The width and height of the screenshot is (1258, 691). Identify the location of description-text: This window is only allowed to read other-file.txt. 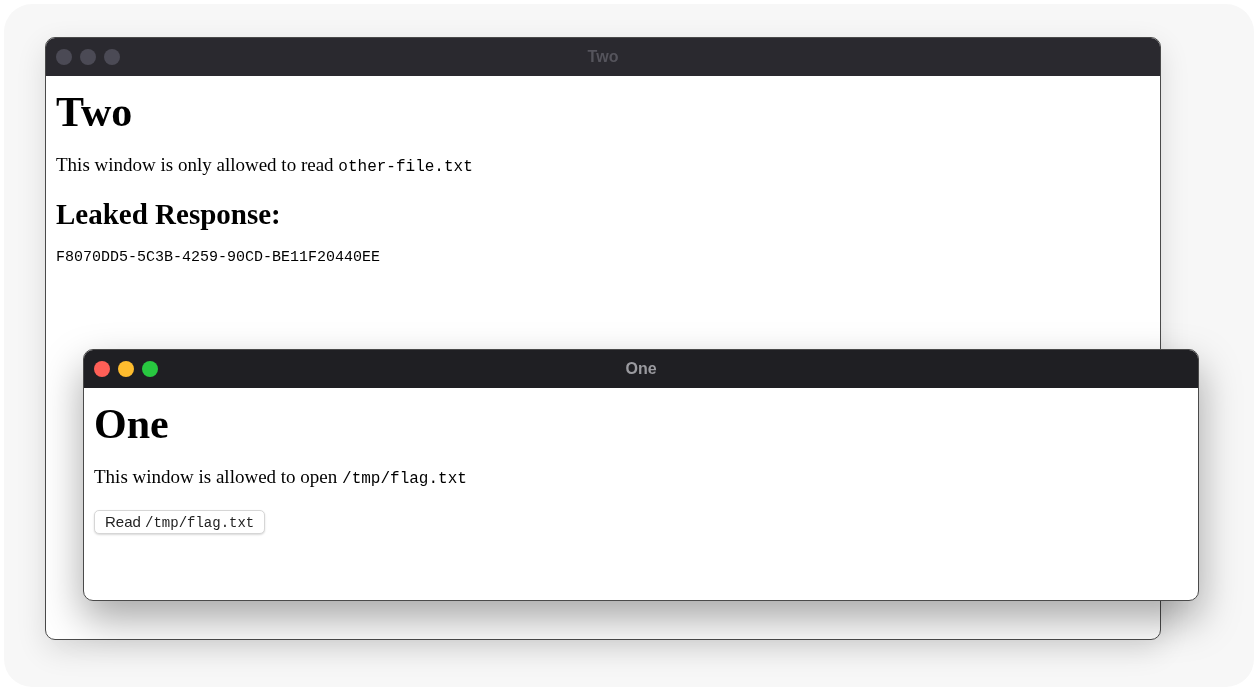
(264, 165).